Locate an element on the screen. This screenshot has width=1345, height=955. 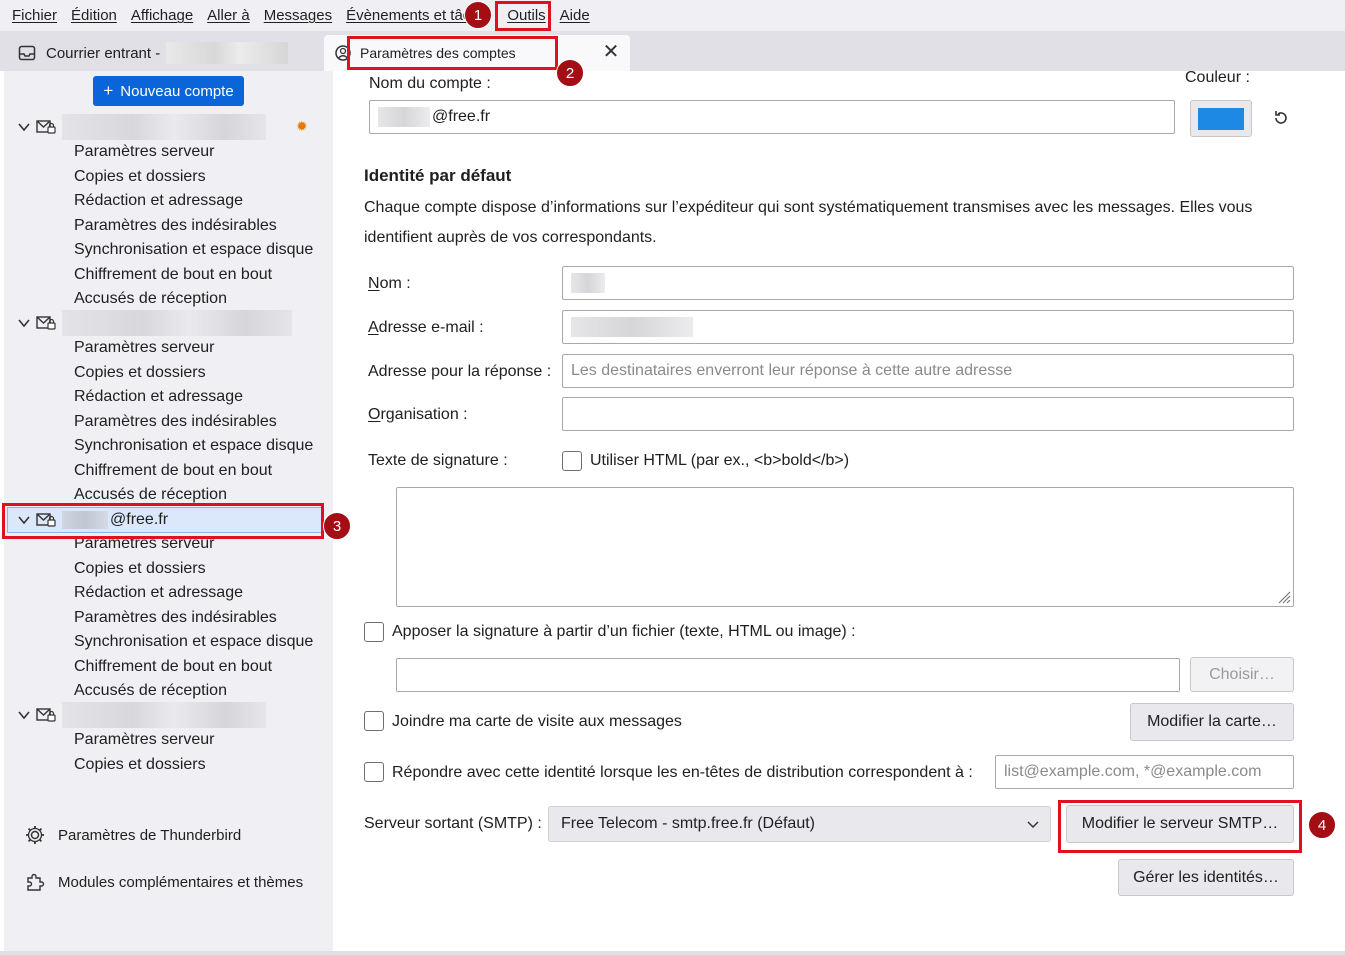
account-email-domain: @free.fr is located at coordinates (139, 520).